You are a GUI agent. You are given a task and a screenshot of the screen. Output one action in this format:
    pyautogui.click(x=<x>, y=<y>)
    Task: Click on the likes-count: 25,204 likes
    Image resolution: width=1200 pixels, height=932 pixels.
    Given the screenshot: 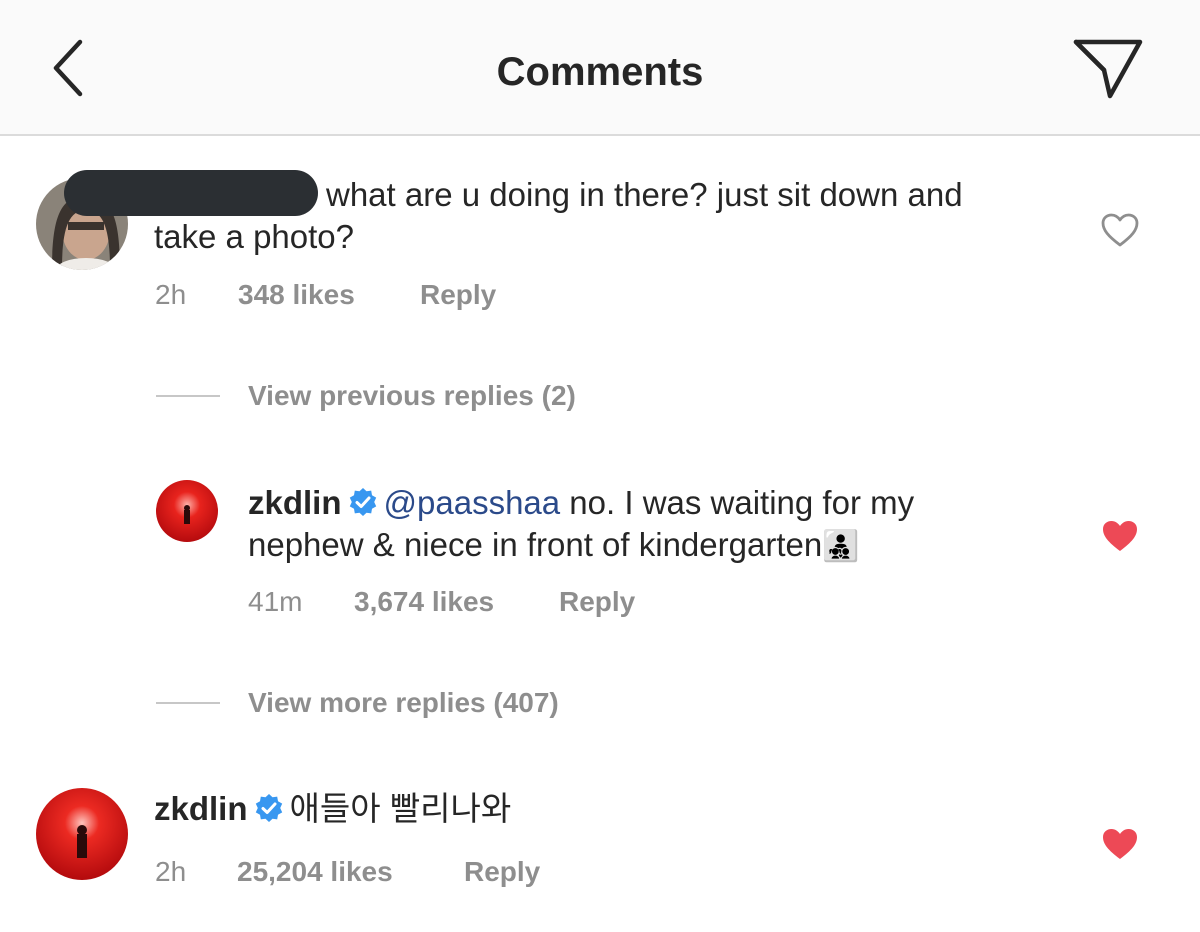 What is the action you would take?
    pyautogui.click(x=315, y=872)
    